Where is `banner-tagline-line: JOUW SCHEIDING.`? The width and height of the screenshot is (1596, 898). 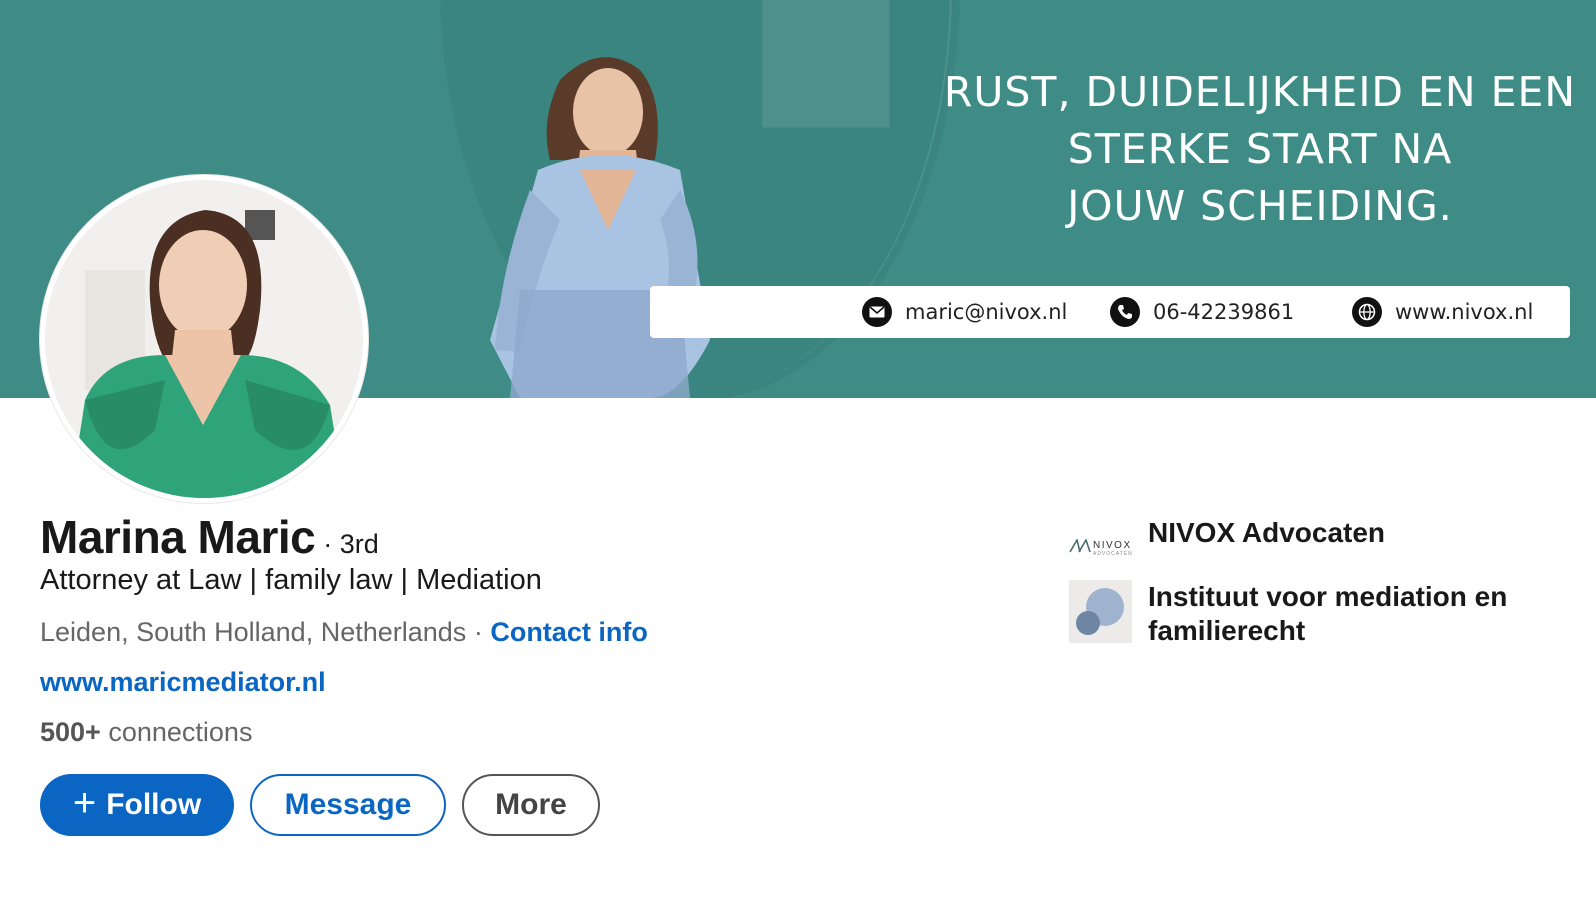
banner-tagline-line: JOUW SCHEIDING. is located at coordinates (1260, 206).